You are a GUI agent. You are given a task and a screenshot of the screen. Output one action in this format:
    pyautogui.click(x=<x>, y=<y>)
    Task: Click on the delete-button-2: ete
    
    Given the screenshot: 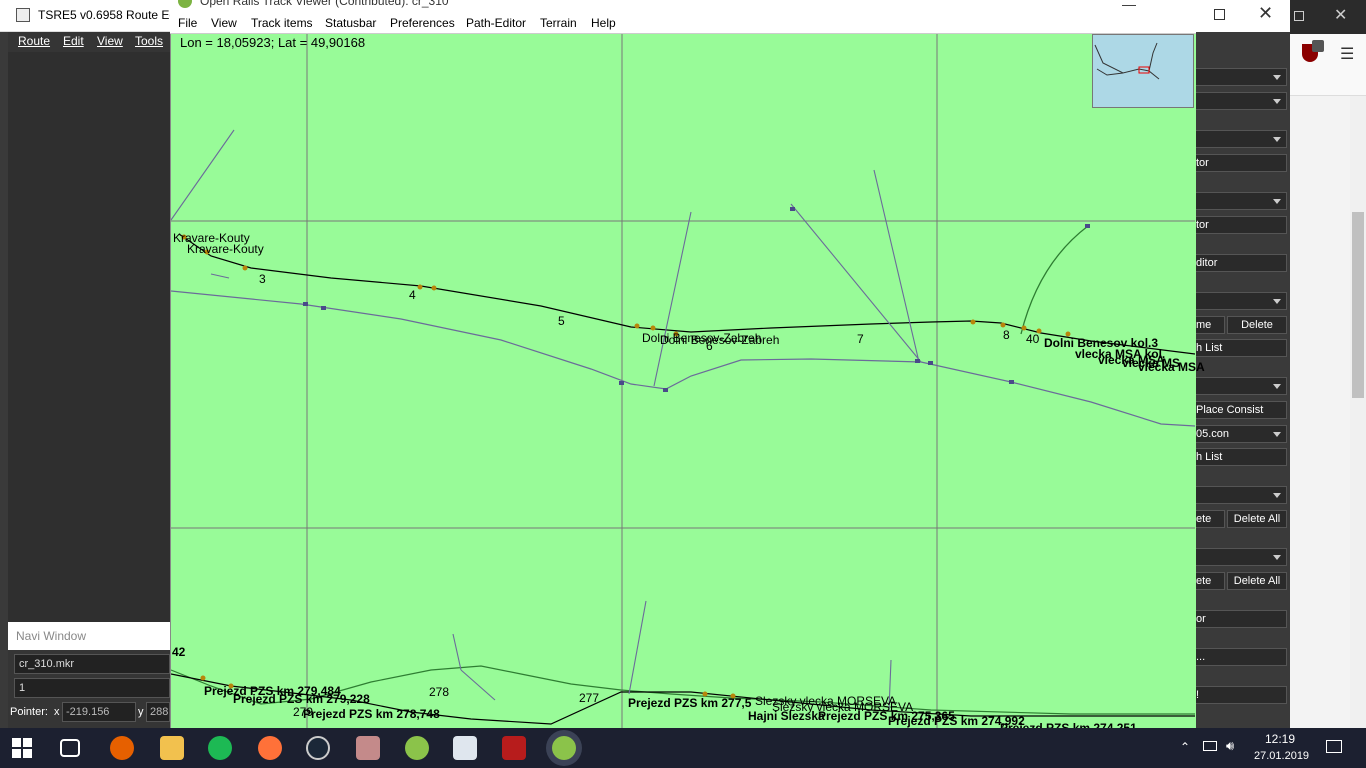 What is the action you would take?
    pyautogui.click(x=1210, y=519)
    